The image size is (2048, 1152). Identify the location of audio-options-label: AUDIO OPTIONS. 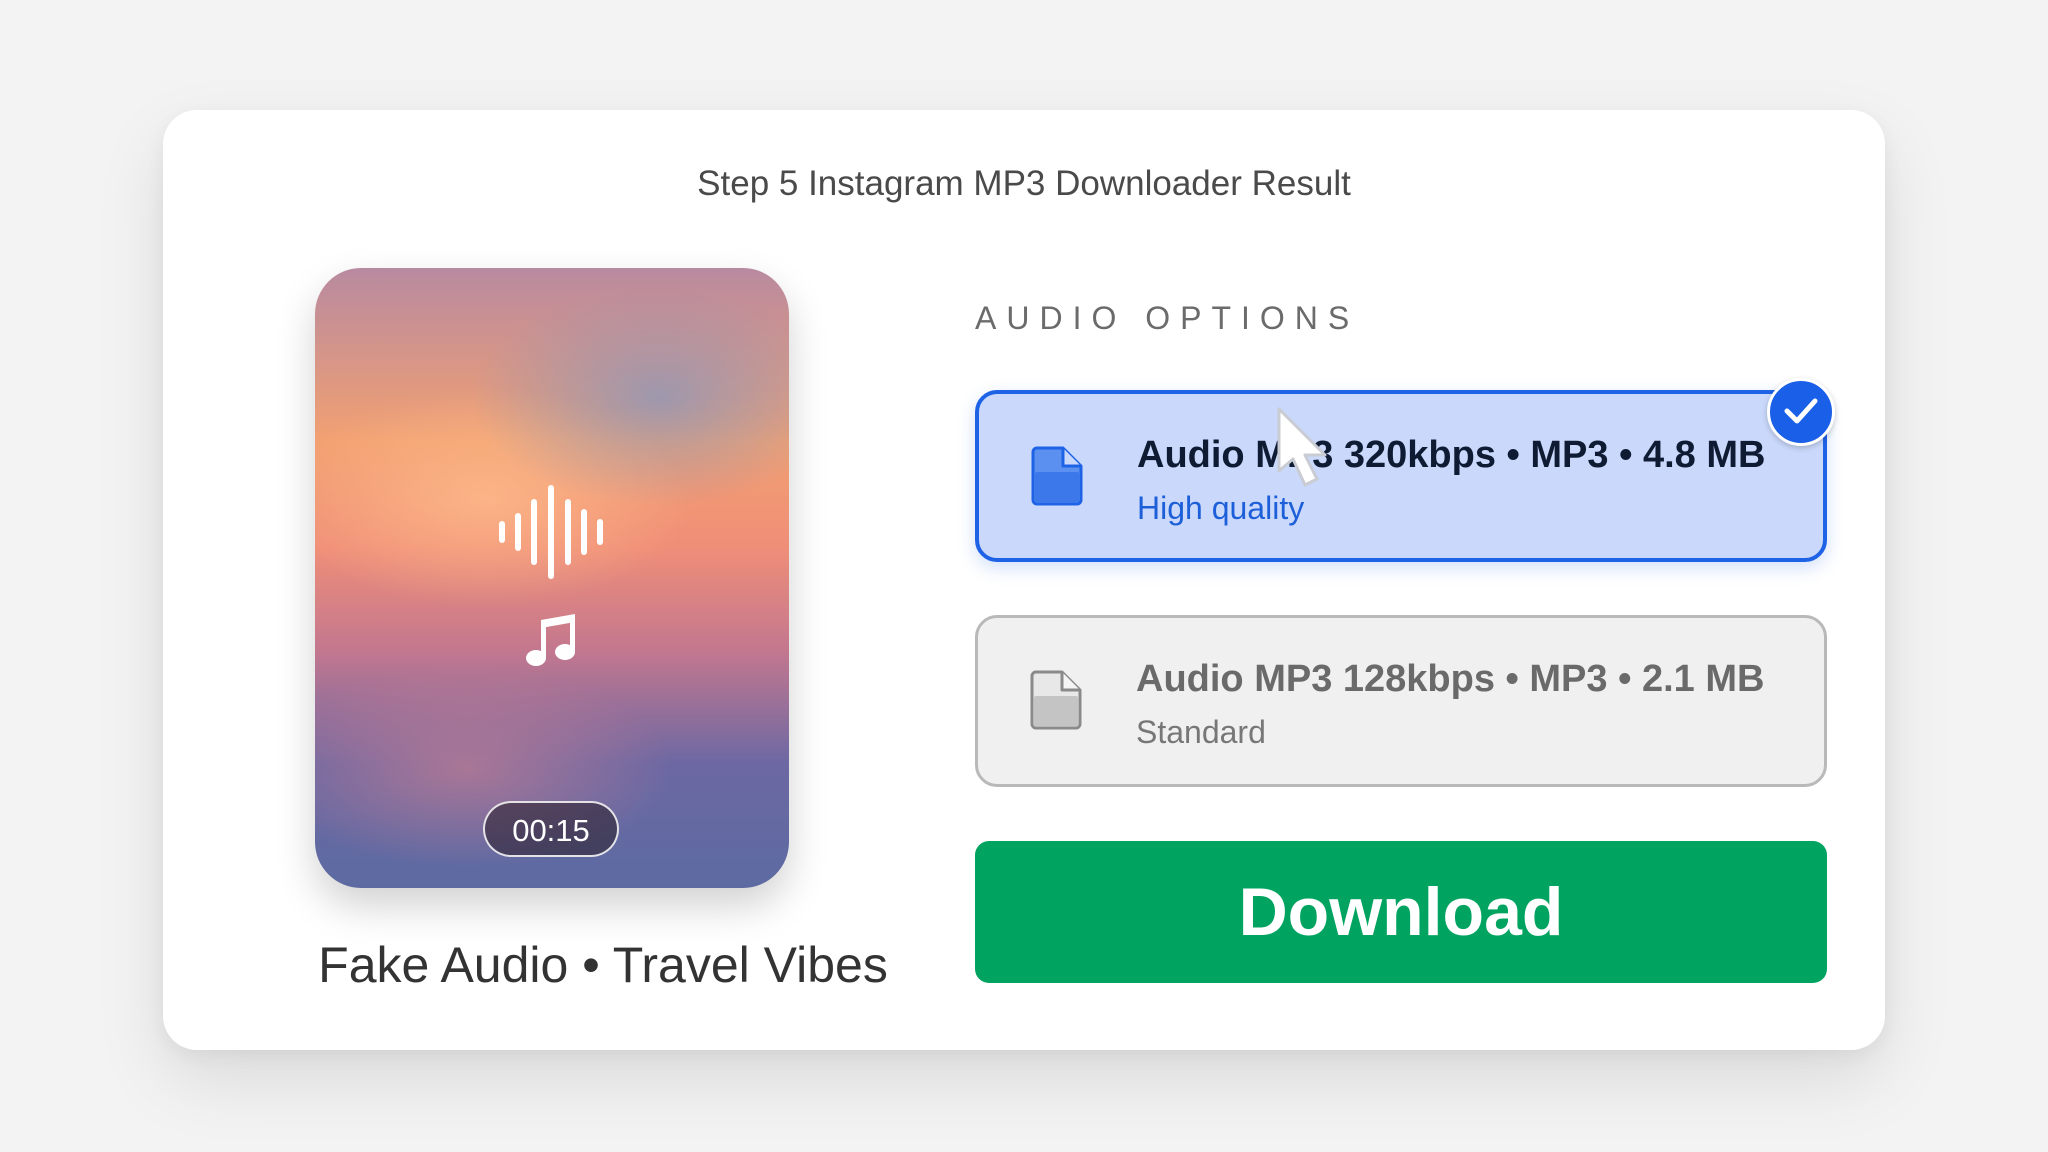
(1167, 318).